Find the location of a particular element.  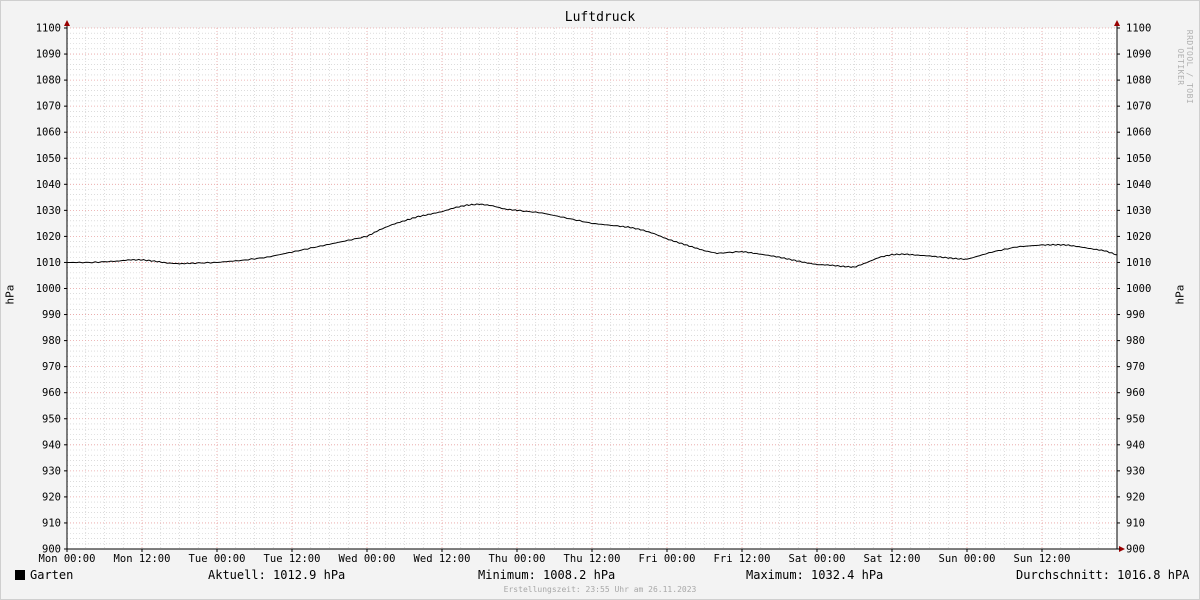

y-tick-label-right: 1040 is located at coordinates (1138, 185).